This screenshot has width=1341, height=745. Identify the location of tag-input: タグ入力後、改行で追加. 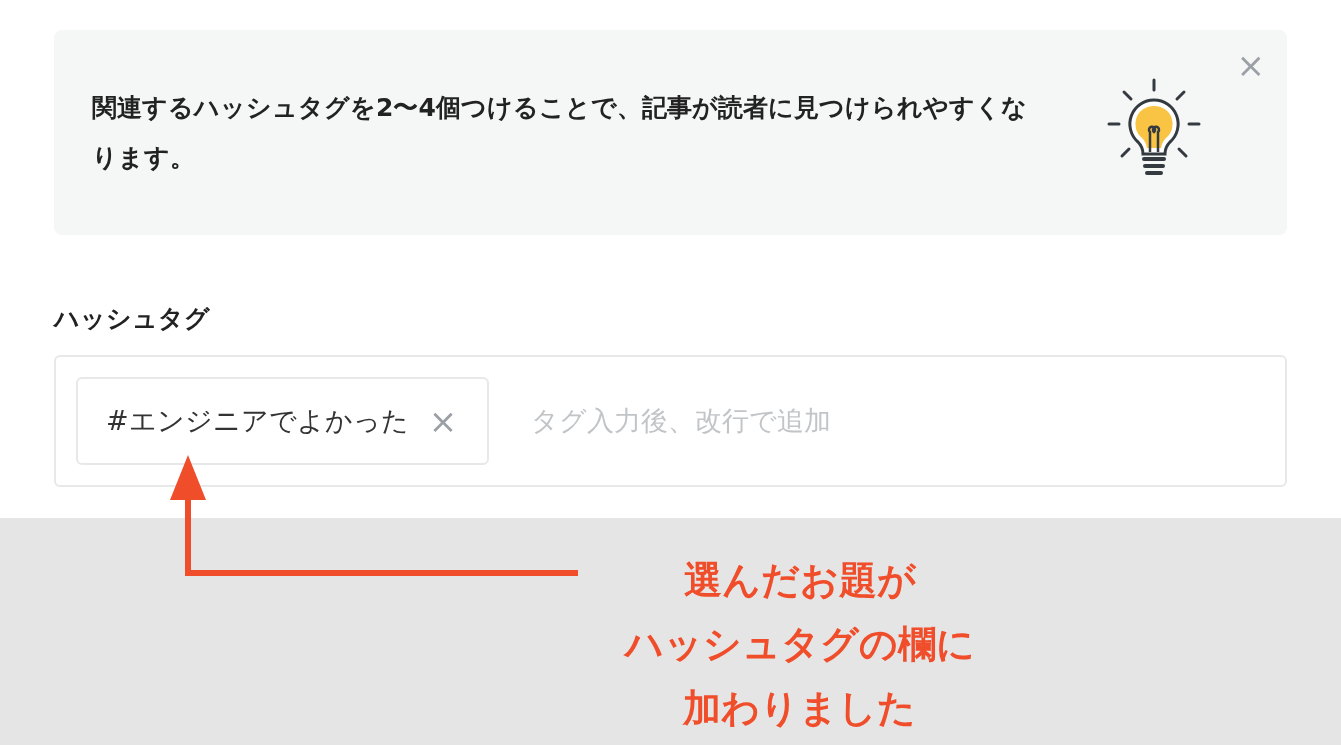
(908, 421).